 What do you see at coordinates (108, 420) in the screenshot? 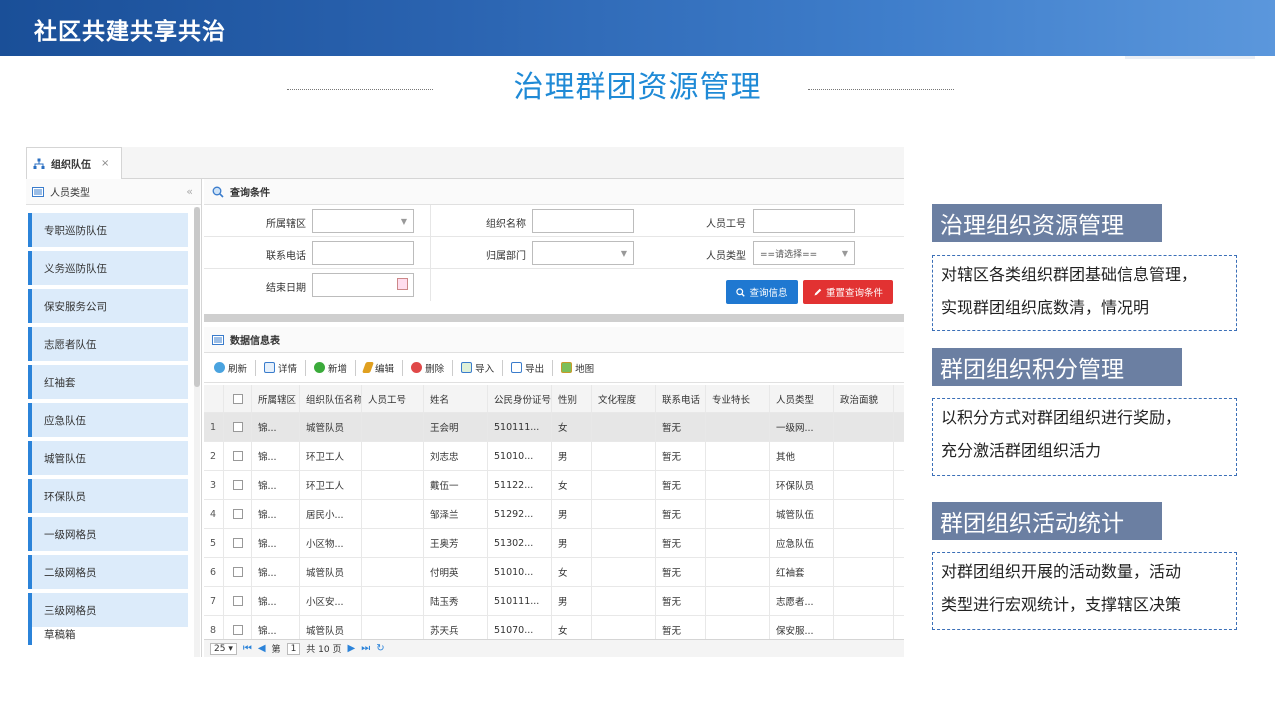
I see `sidebar-item: 应急队伍` at bounding box center [108, 420].